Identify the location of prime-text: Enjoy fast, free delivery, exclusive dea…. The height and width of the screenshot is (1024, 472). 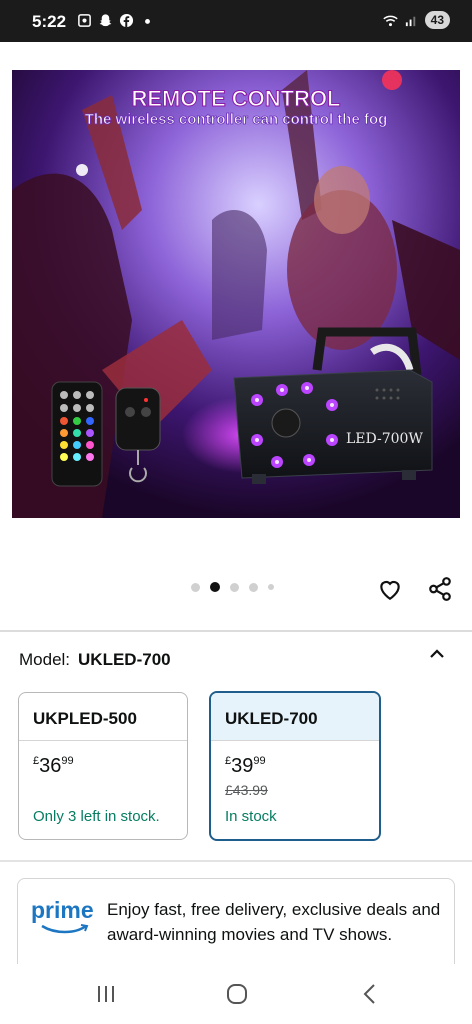
(274, 922).